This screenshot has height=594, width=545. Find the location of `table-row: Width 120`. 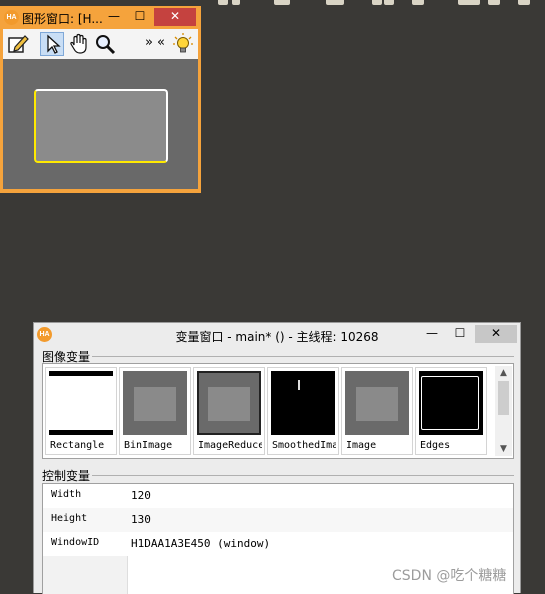

table-row: Width 120 is located at coordinates (278, 496).